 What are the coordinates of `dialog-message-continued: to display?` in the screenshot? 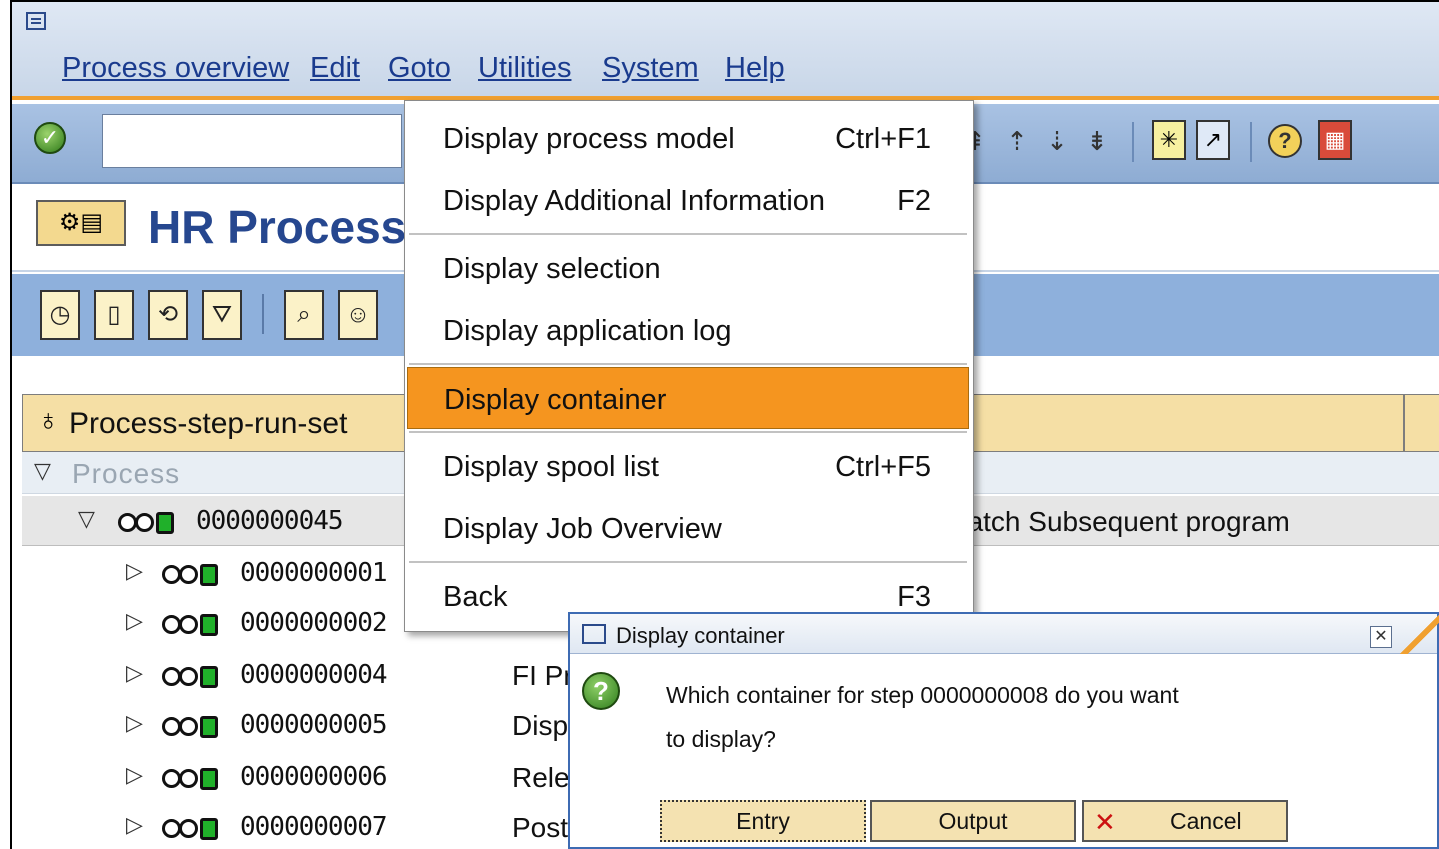 It's located at (721, 739).